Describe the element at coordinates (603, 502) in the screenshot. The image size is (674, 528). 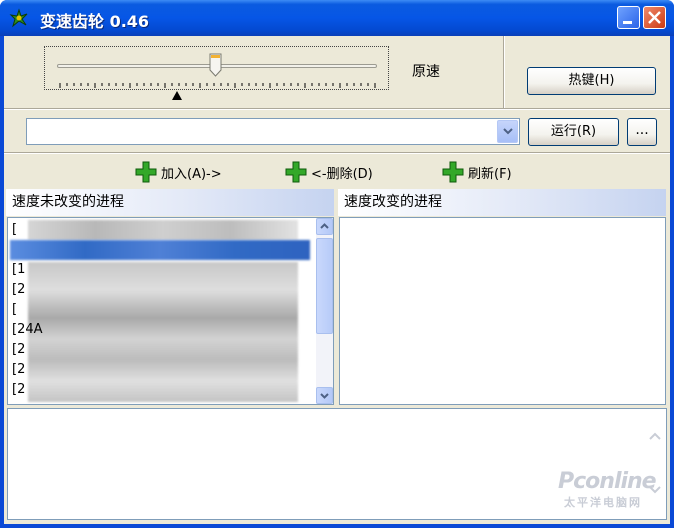
I see `watermark-sub: 太平洋电脑网` at that location.